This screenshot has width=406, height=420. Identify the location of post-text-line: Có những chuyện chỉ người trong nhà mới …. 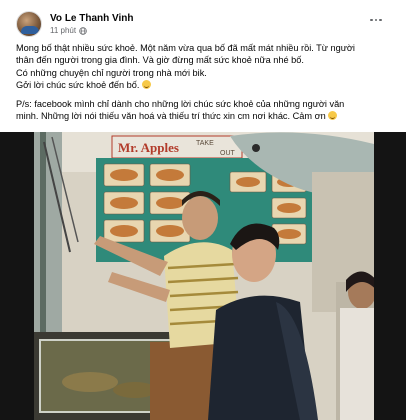
(111, 72).